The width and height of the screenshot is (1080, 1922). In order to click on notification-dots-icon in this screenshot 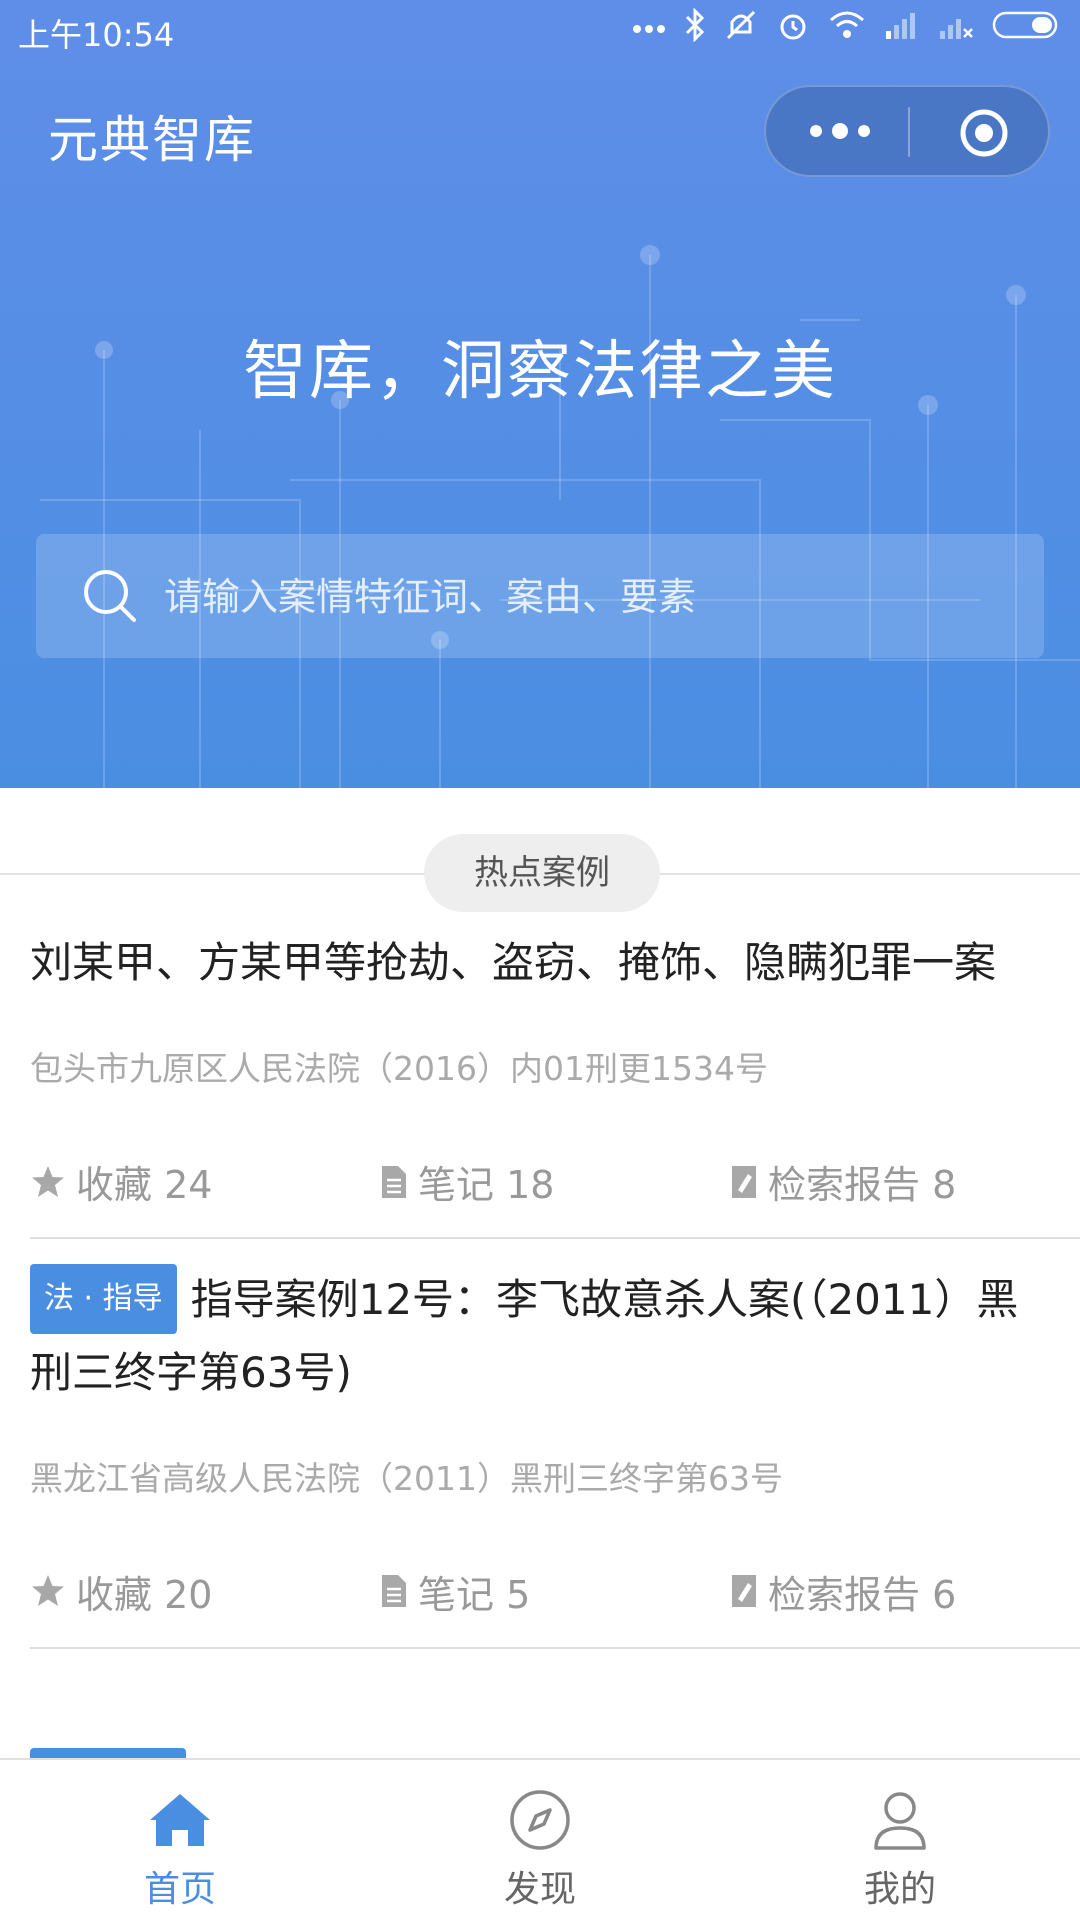, I will do `click(649, 29)`.